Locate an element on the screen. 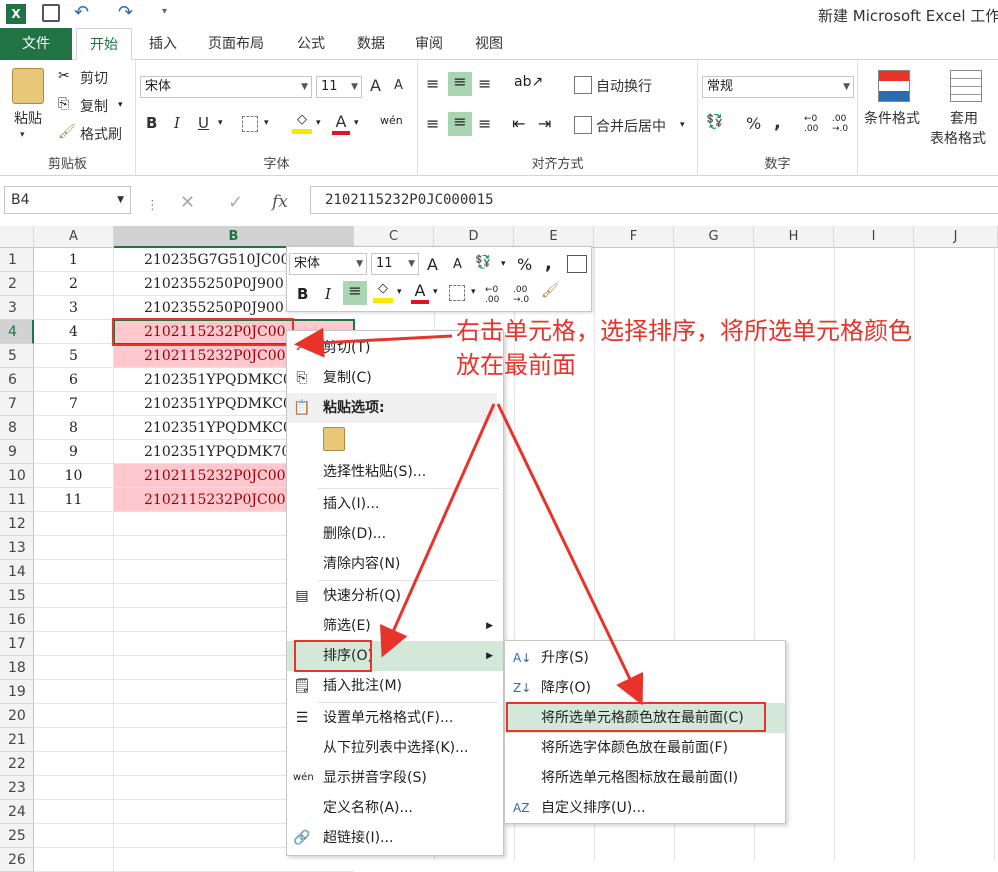 Image resolution: width=998 pixels, height=872 pixels. arrow-to-cell is located at coordinates (373, 342).